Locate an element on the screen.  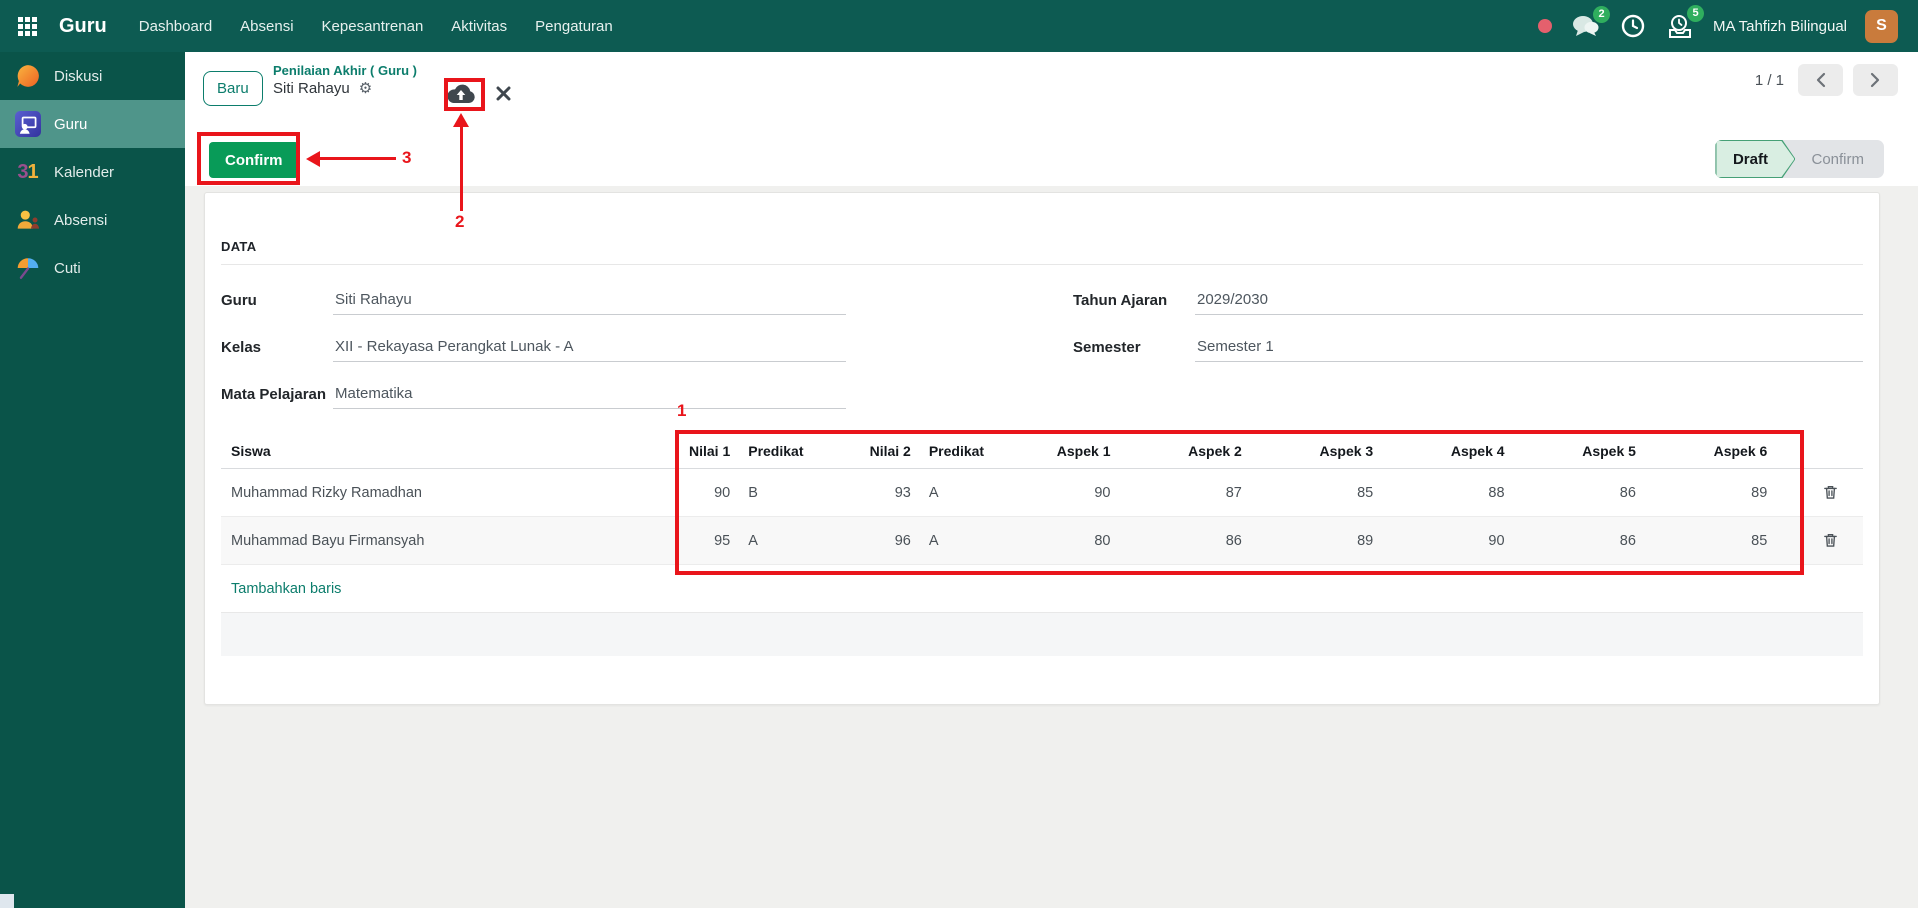
trash-icon is located at coordinates (1830, 492).